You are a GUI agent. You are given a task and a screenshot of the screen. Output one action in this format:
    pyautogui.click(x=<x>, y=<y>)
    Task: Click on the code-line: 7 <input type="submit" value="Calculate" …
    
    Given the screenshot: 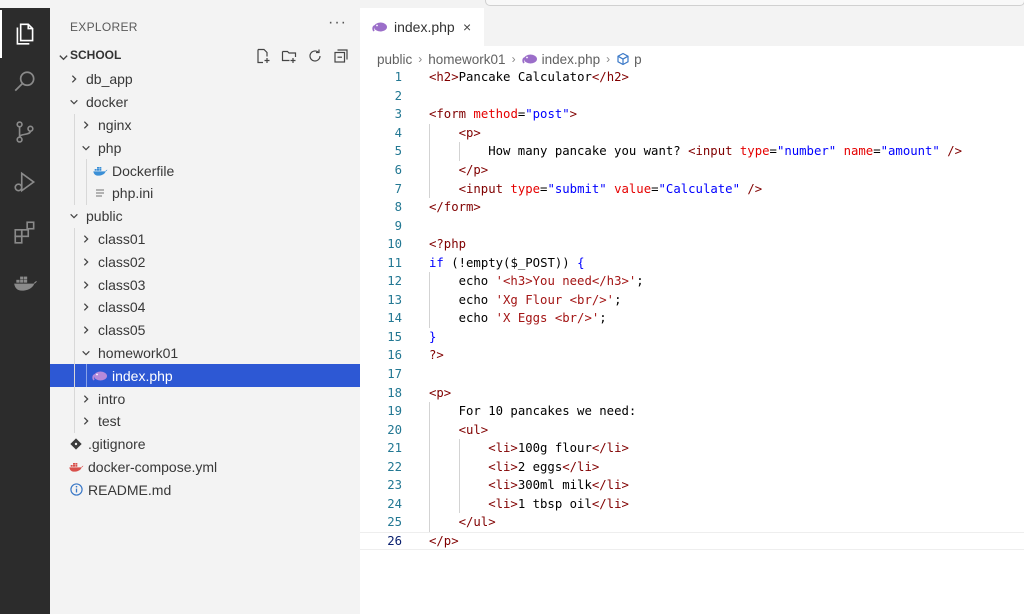 What is the action you would take?
    pyautogui.click(x=692, y=188)
    